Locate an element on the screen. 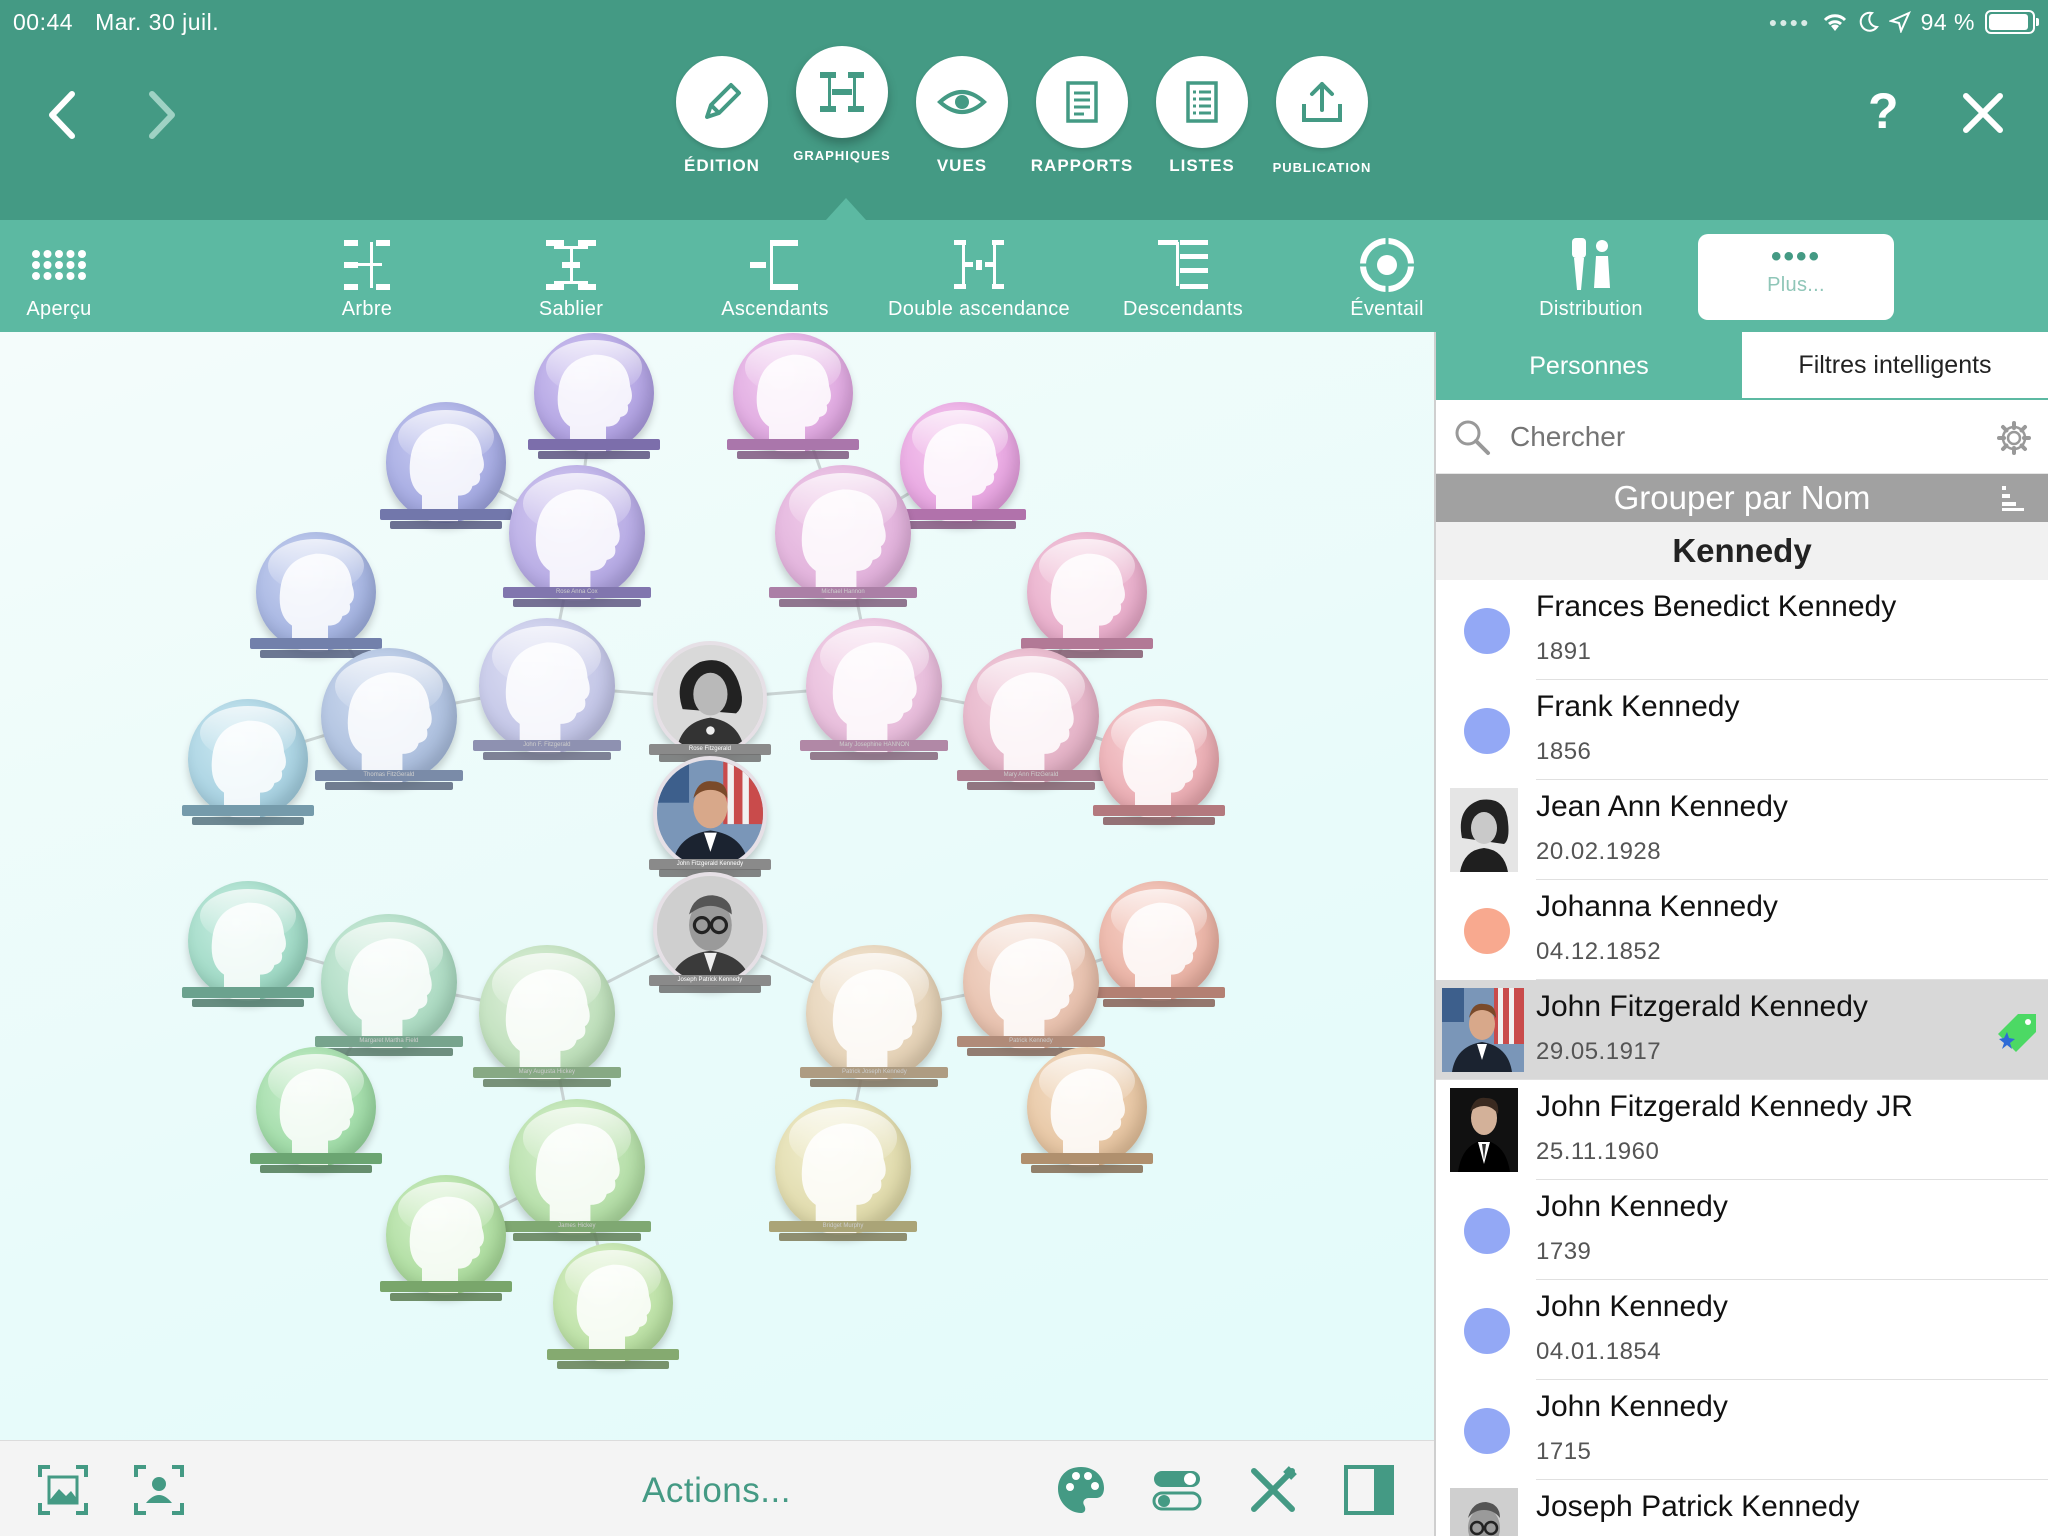 The image size is (2048, 1536). grid-dots-icon is located at coordinates (59, 265).